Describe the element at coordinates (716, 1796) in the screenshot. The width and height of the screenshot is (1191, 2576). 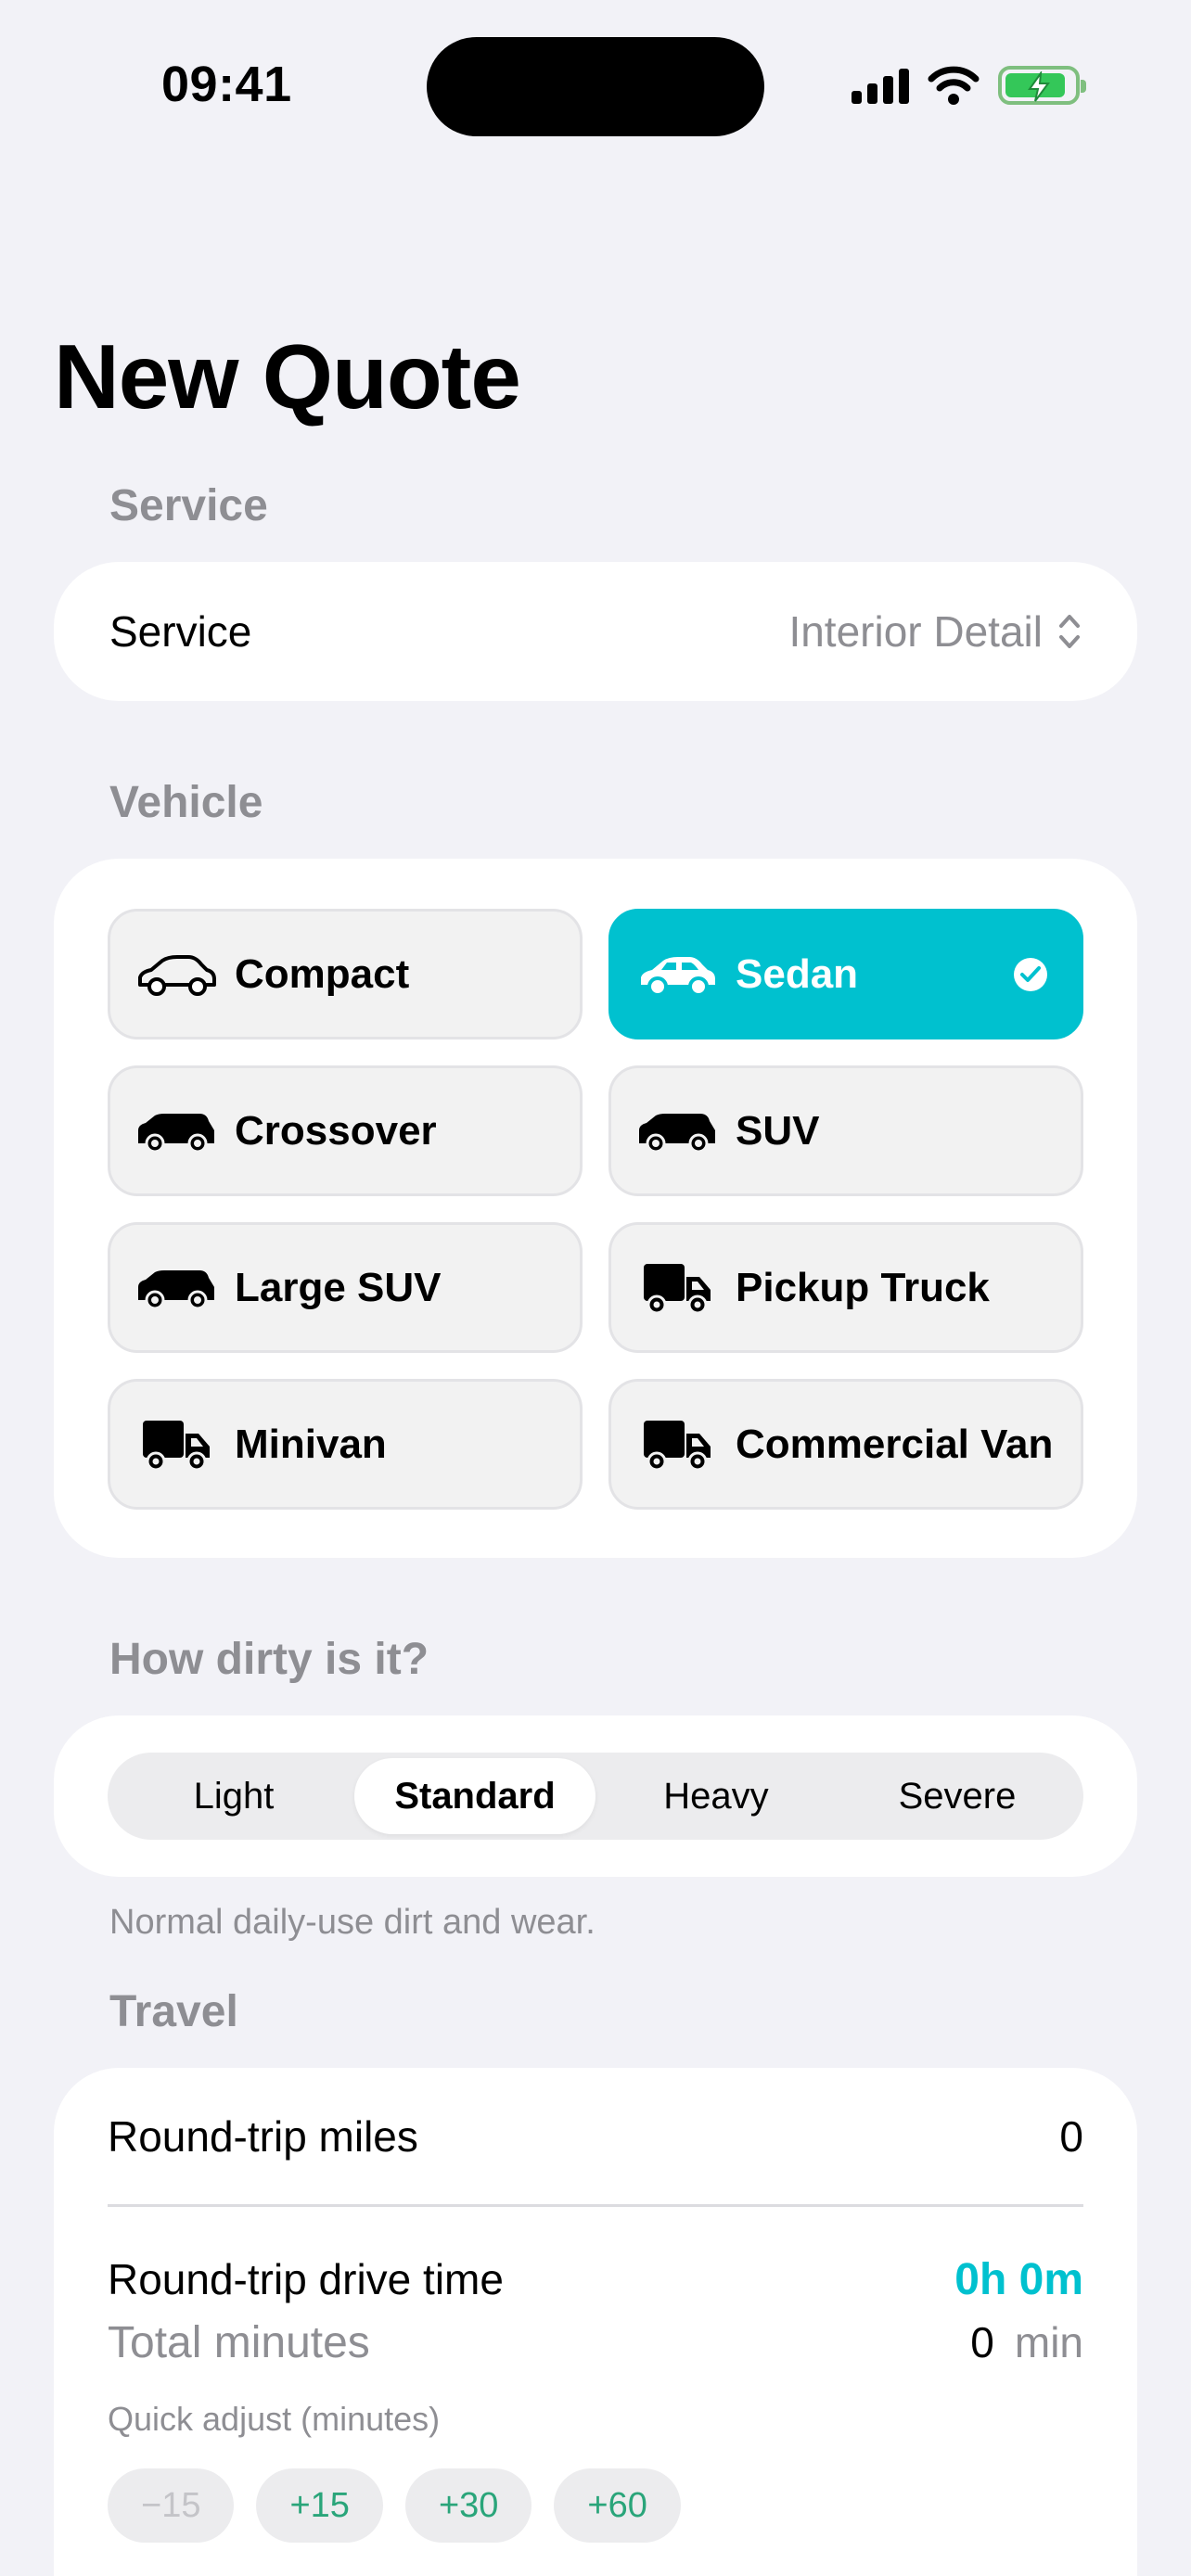
I see `segment-heavy: Heavy` at that location.